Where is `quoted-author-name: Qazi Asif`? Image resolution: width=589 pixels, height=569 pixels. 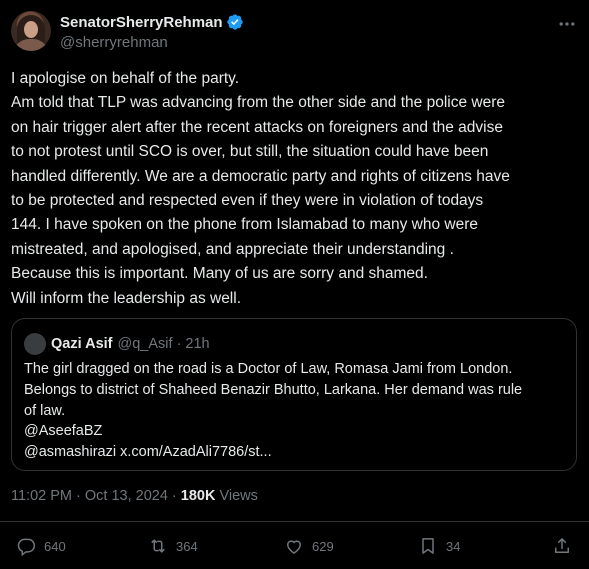 quoted-author-name: Qazi Asif is located at coordinates (82, 344).